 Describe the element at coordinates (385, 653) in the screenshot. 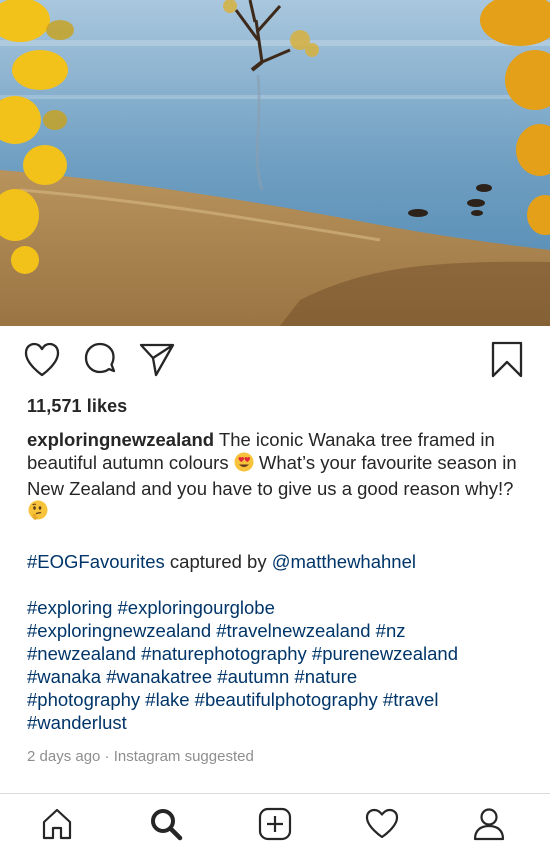

I see `hashtag: #purenewzealand` at that location.